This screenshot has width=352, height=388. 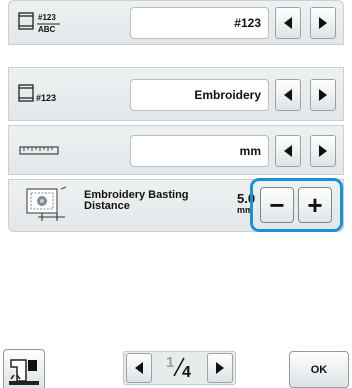 What do you see at coordinates (24, 372) in the screenshot?
I see `embroidery-machine-icon` at bounding box center [24, 372].